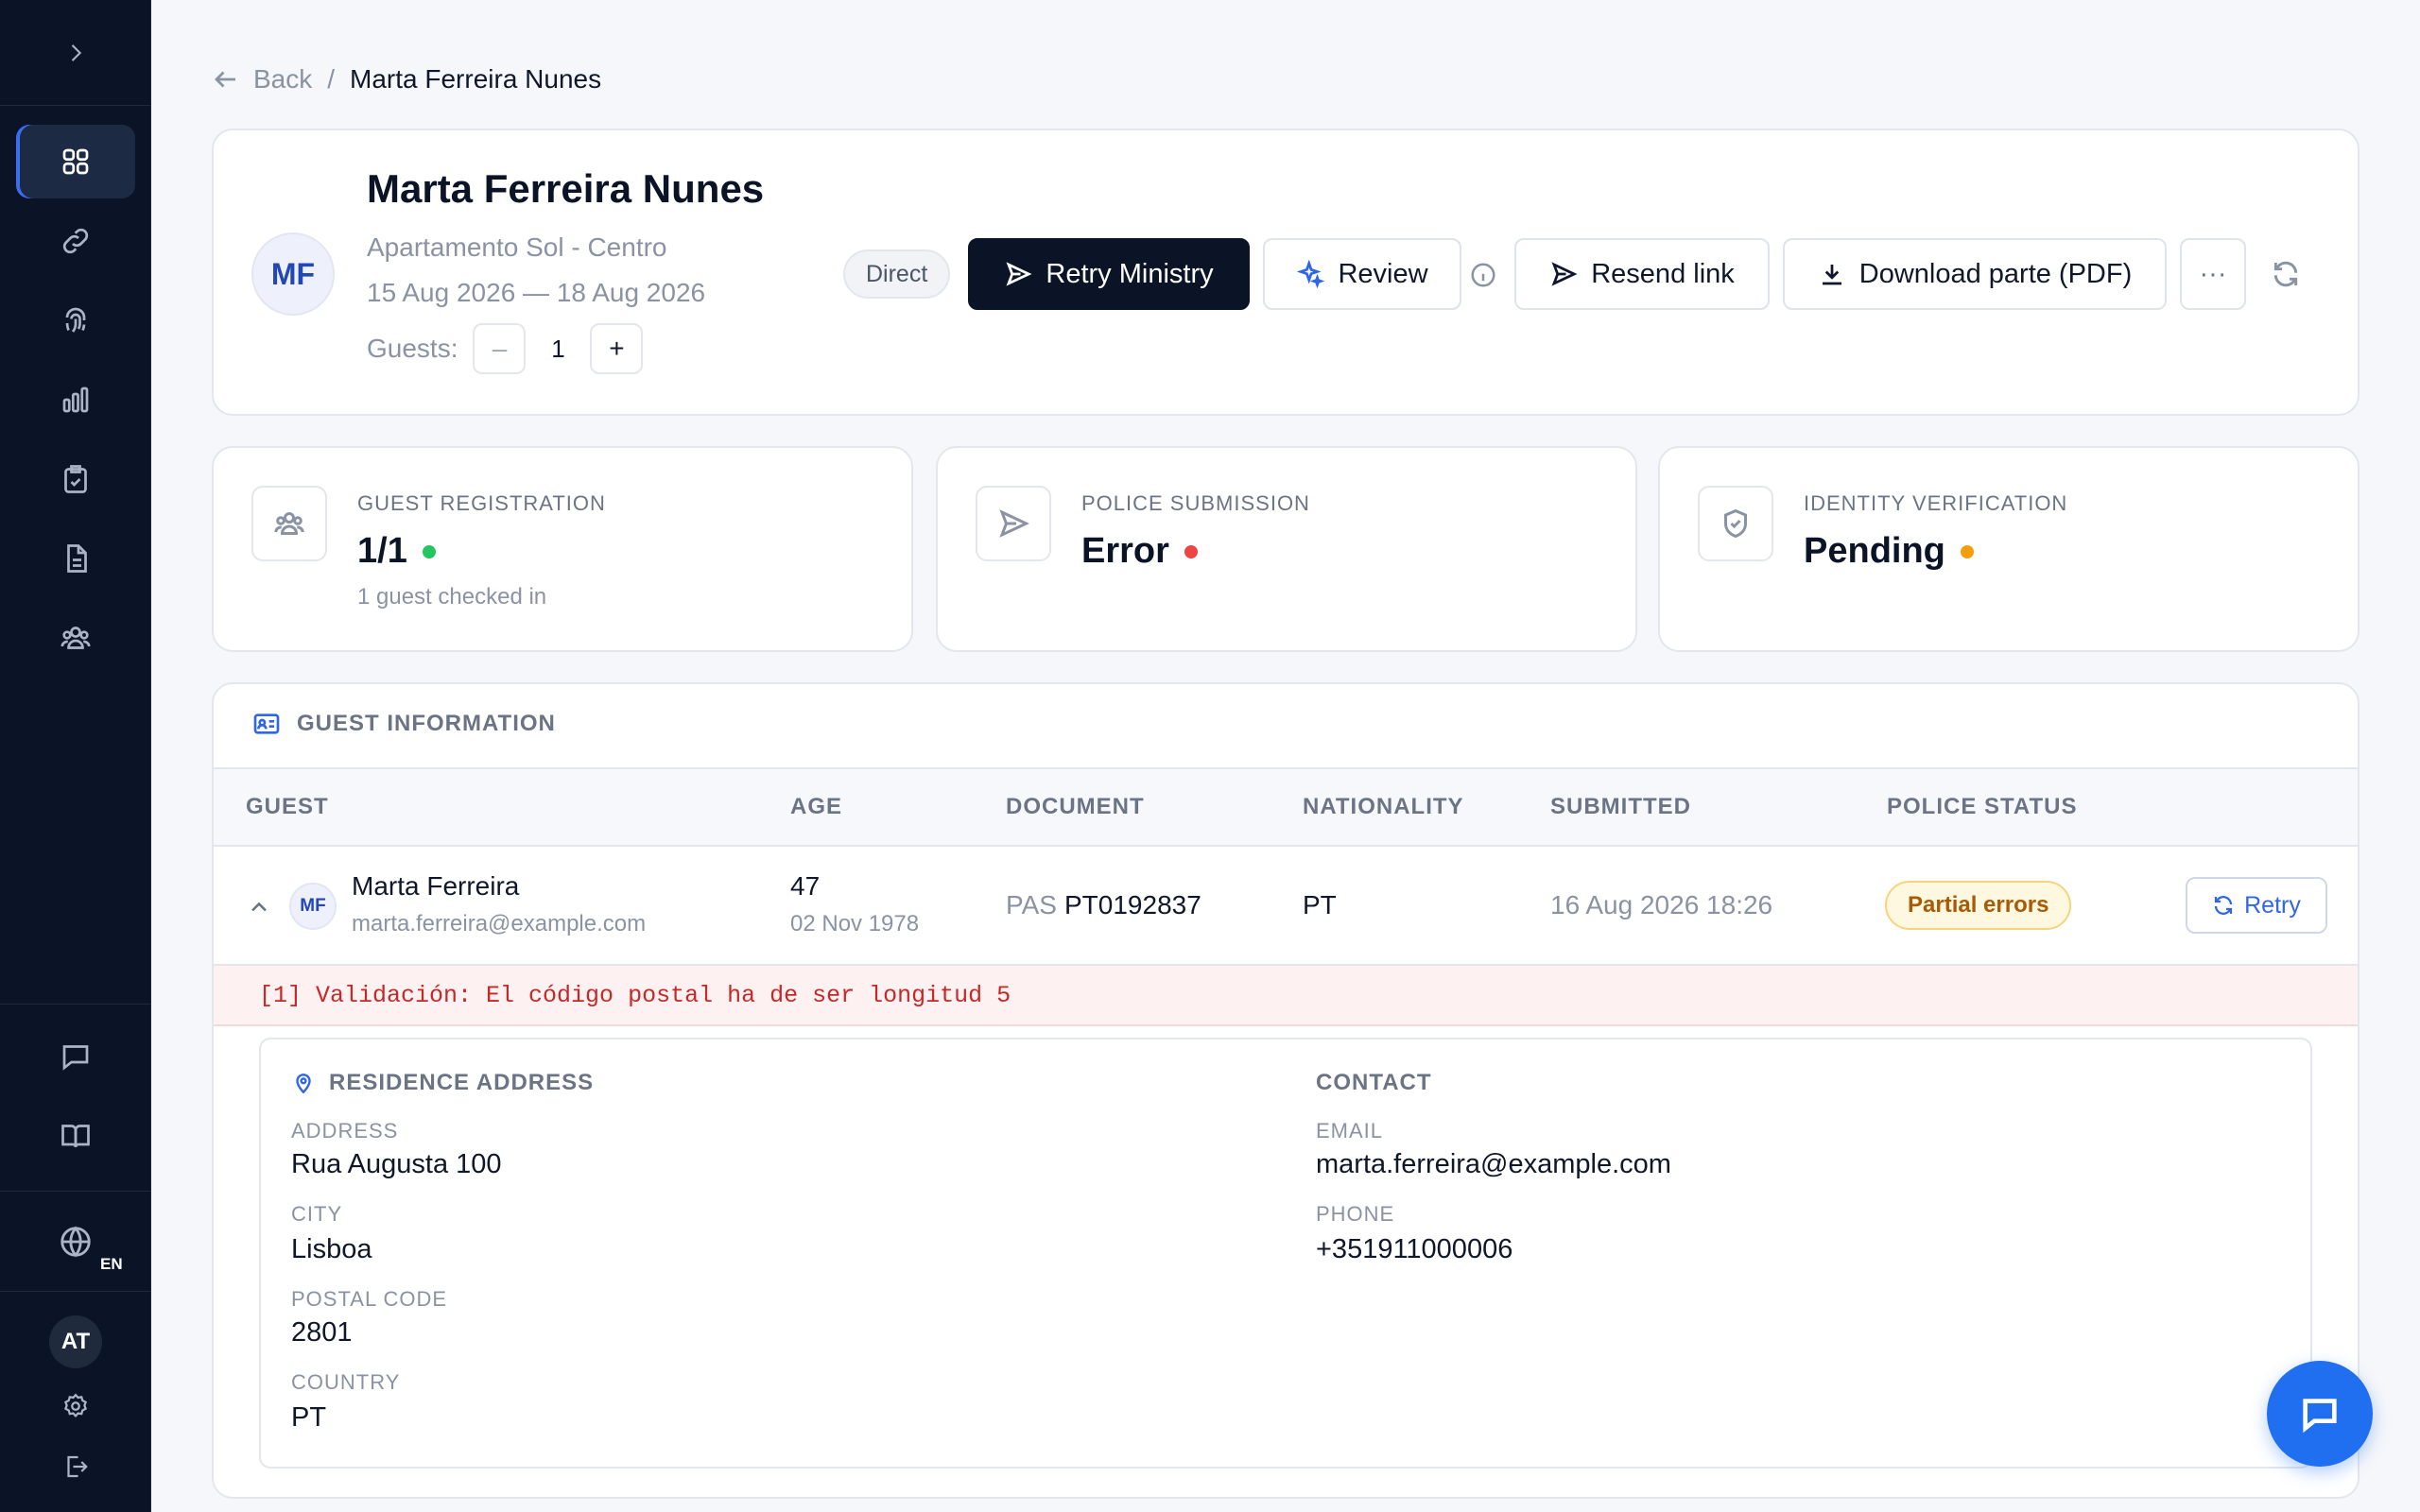 The width and height of the screenshot is (2420, 1512). Describe the element at coordinates (2273, 905) in the screenshot. I see `retry-label: Retry` at that location.